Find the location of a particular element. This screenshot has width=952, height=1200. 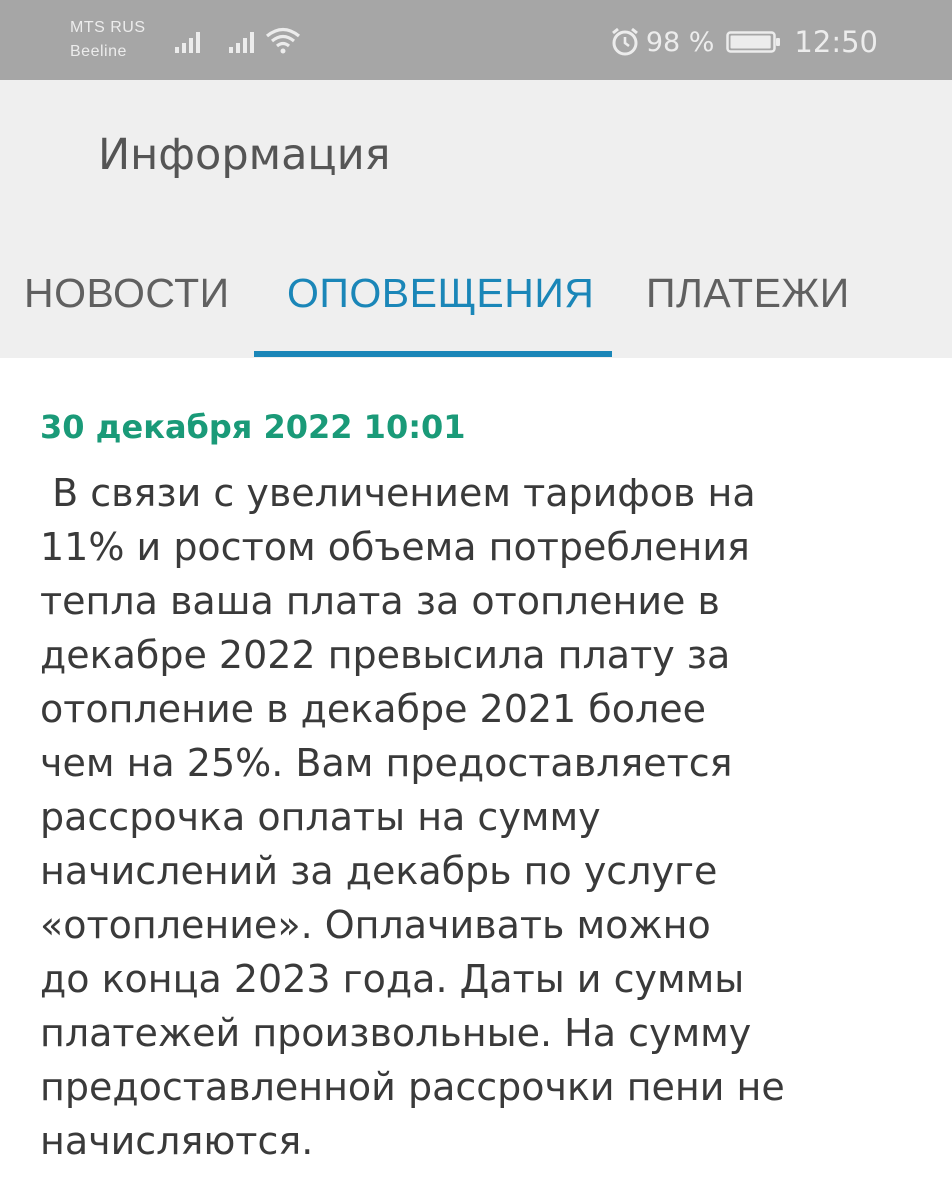

notification-text-line: «отопление». Оплачивать можно is located at coordinates (375, 925).